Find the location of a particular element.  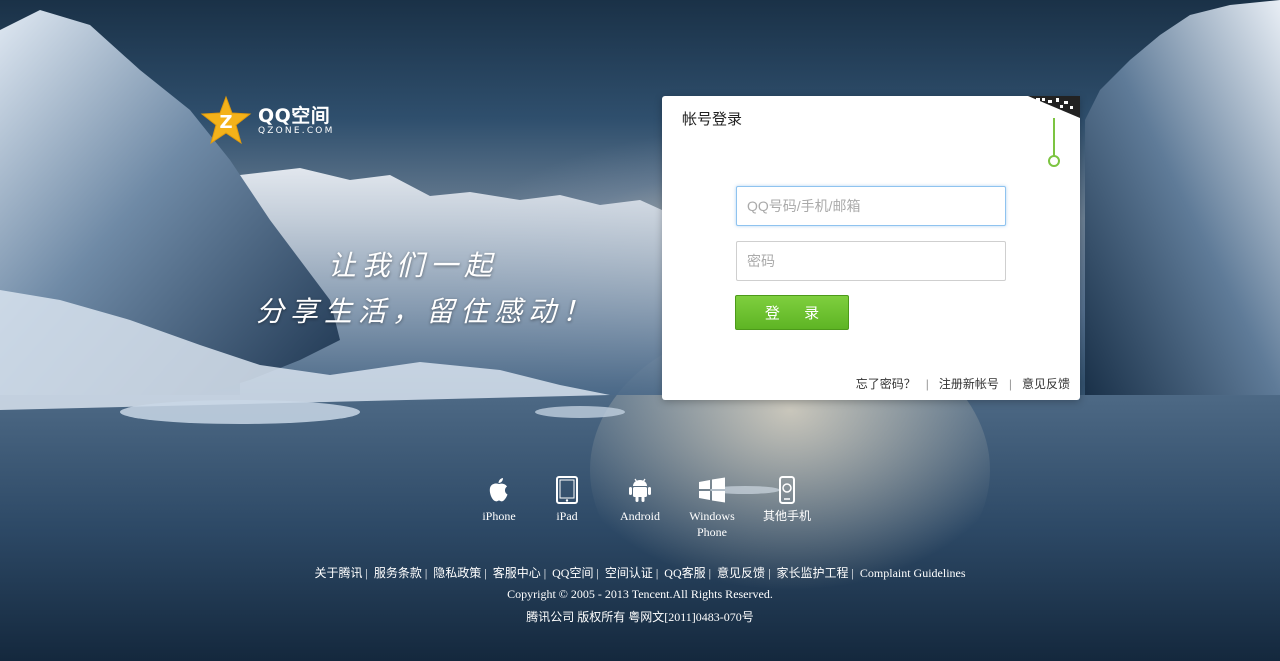

phone-icon is located at coordinates (787, 490).